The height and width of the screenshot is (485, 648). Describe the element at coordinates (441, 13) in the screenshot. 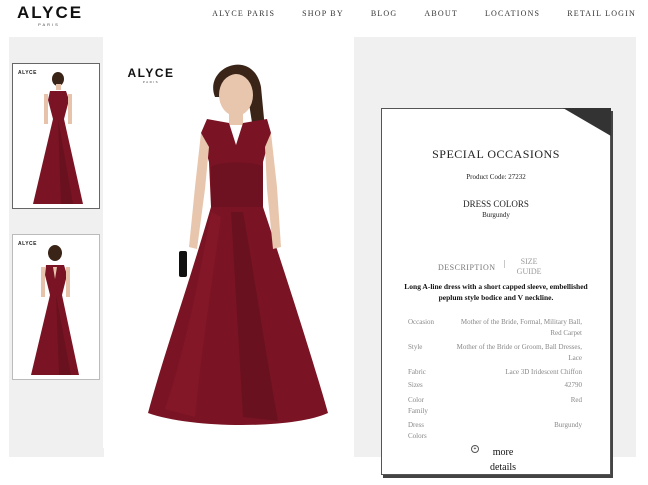

I see `nav-about: ABOUT` at that location.